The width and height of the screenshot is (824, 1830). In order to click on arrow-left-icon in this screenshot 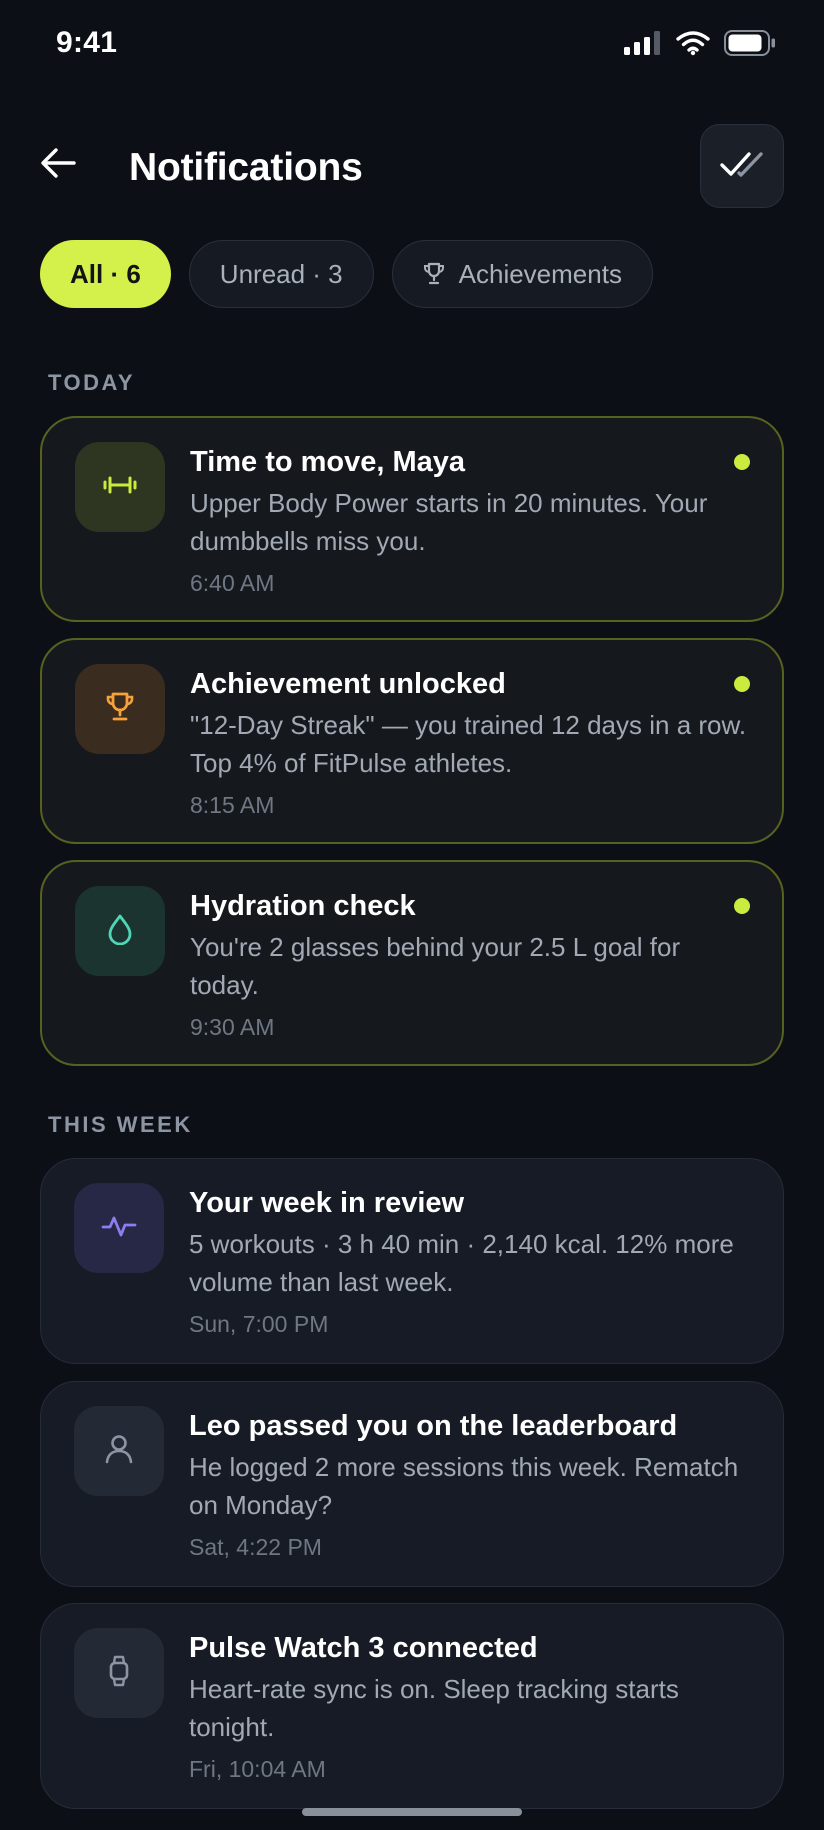, I will do `click(58, 165)`.